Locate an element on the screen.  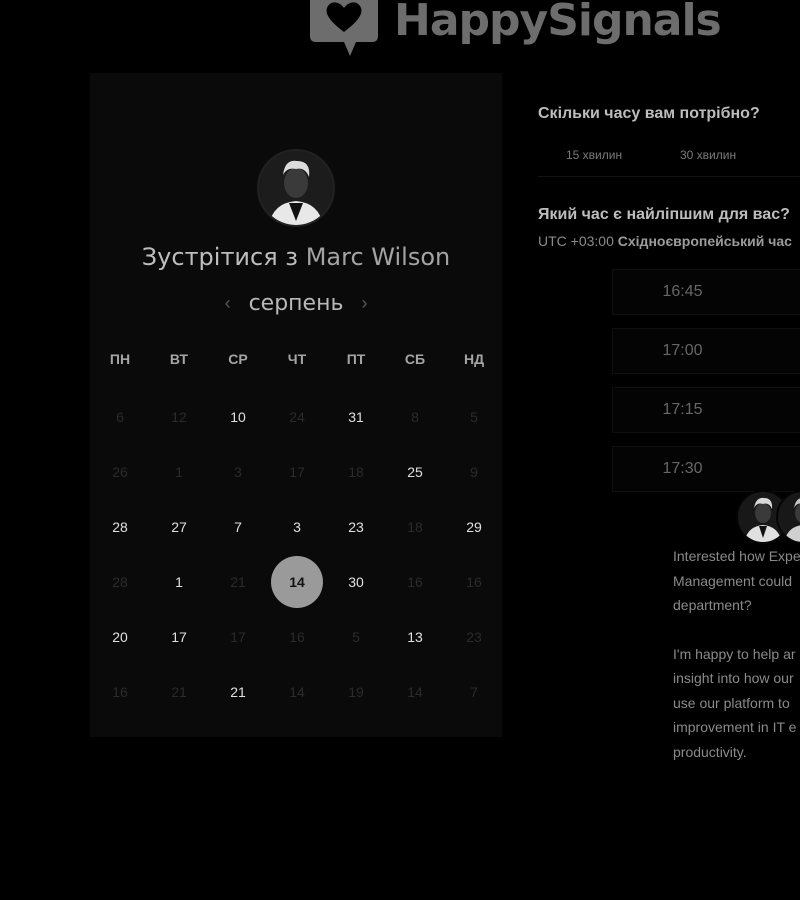
logo-text: HappySignals is located at coordinates (558, 23).